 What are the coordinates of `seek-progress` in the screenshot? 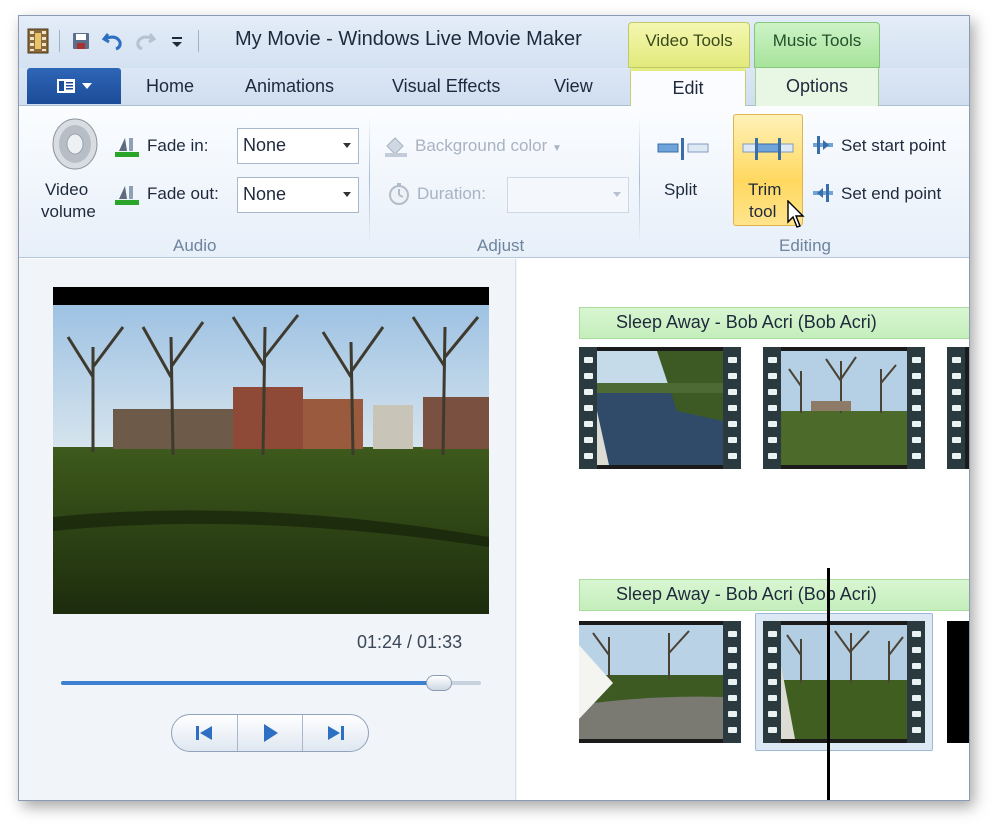 It's located at (250, 683).